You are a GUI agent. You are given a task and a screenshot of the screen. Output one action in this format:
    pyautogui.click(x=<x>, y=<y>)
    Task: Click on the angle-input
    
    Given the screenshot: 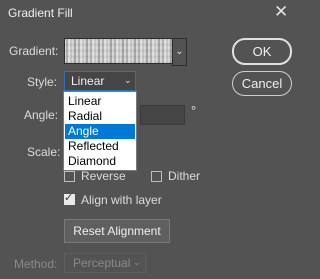 What is the action you would take?
    pyautogui.click(x=162, y=115)
    